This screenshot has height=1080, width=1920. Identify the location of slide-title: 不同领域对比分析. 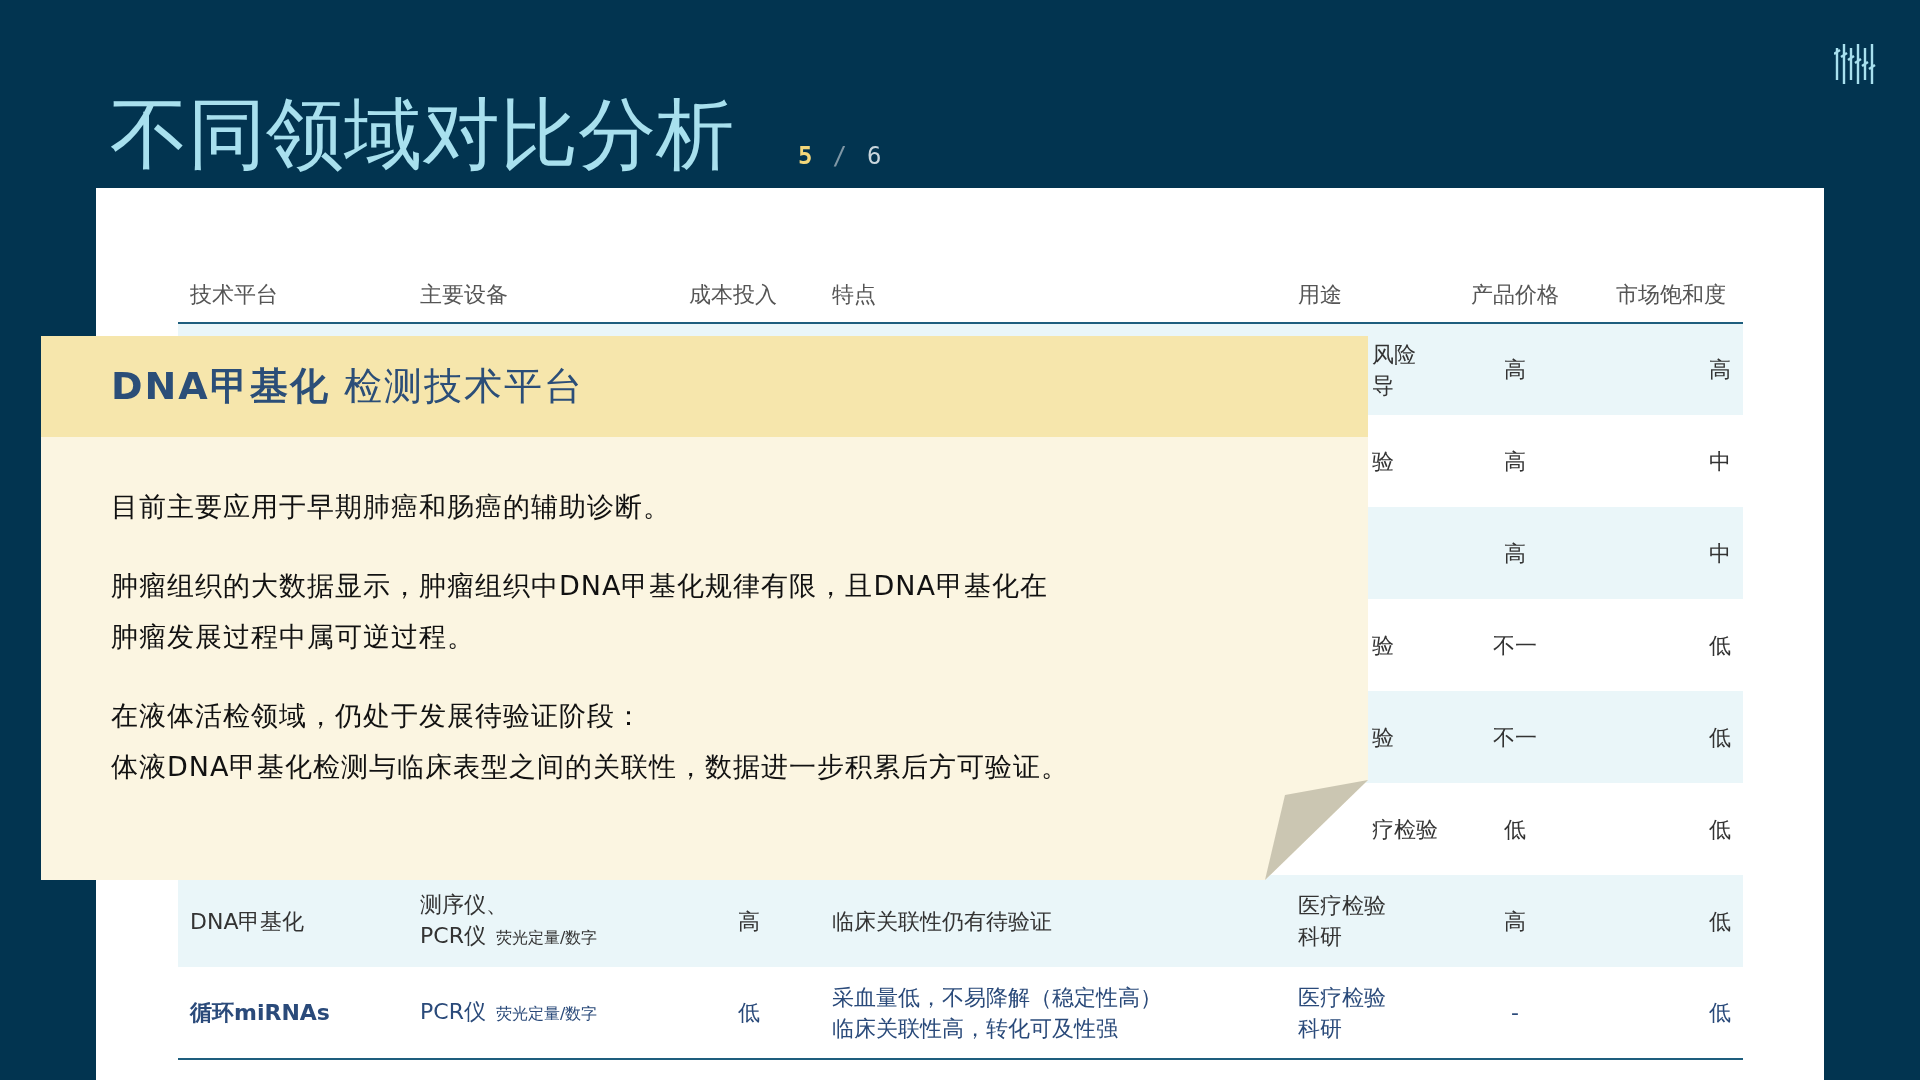
(422, 134).